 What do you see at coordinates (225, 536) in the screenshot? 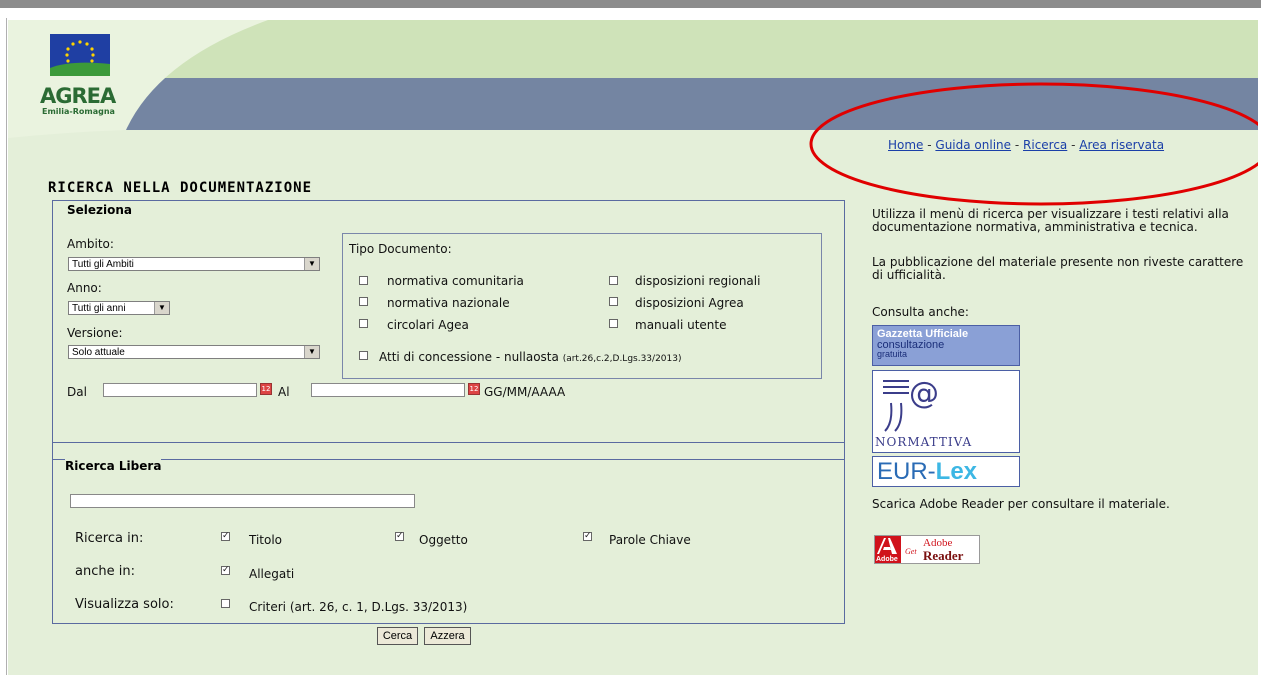
I see `checkbox-titolo: ✓` at bounding box center [225, 536].